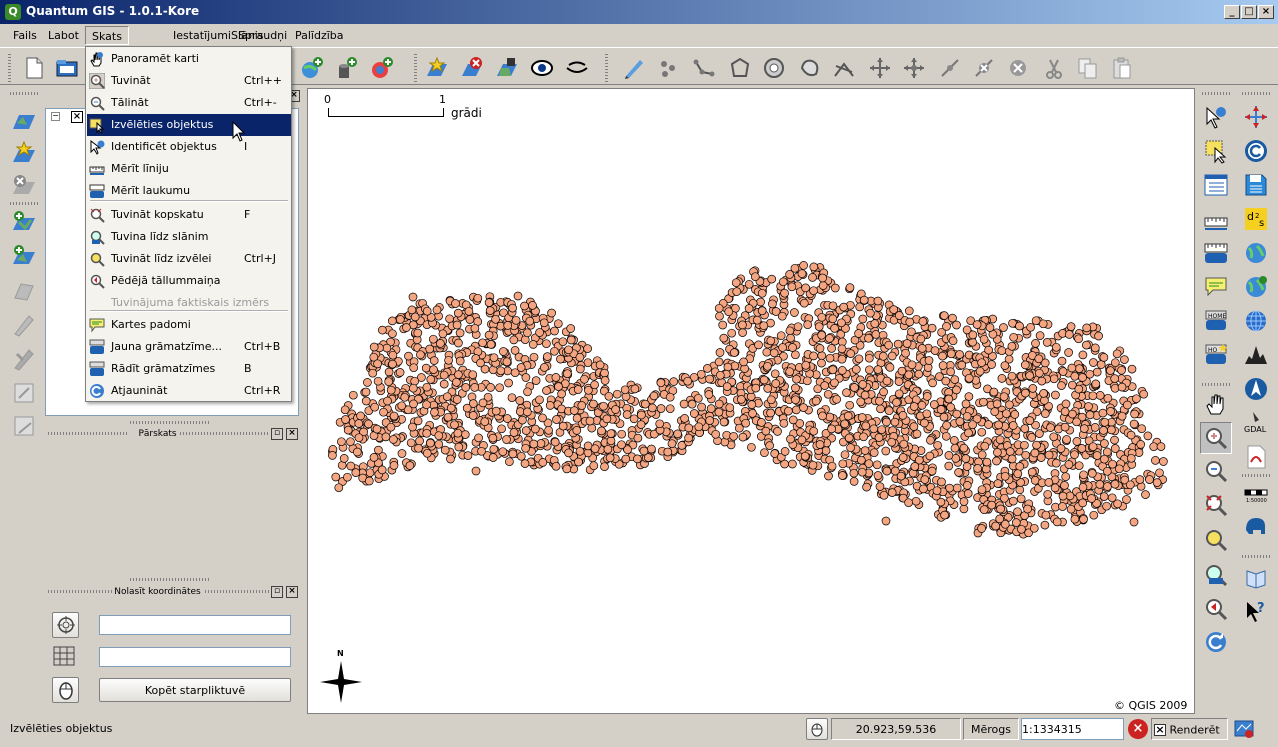  What do you see at coordinates (668, 68) in the screenshot?
I see `capture-point-icon` at bounding box center [668, 68].